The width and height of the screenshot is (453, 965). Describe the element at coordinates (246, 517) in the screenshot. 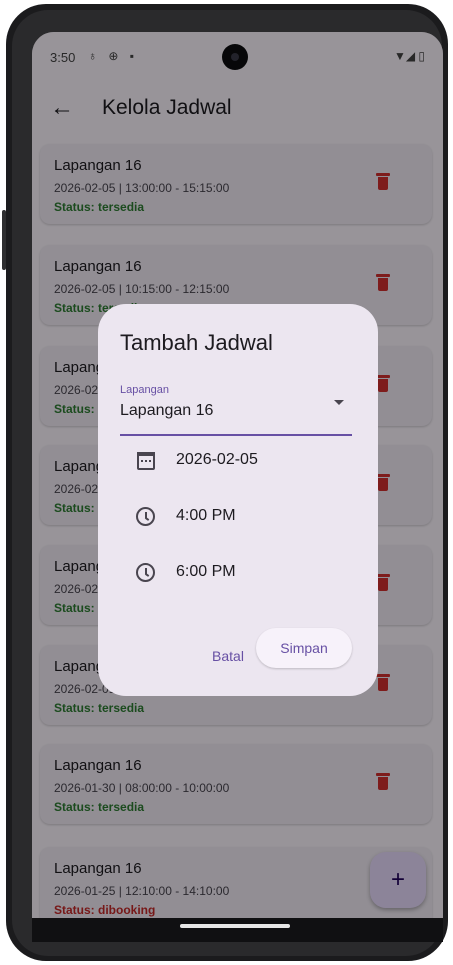

I see `start-time-row: 4:00 PM` at that location.